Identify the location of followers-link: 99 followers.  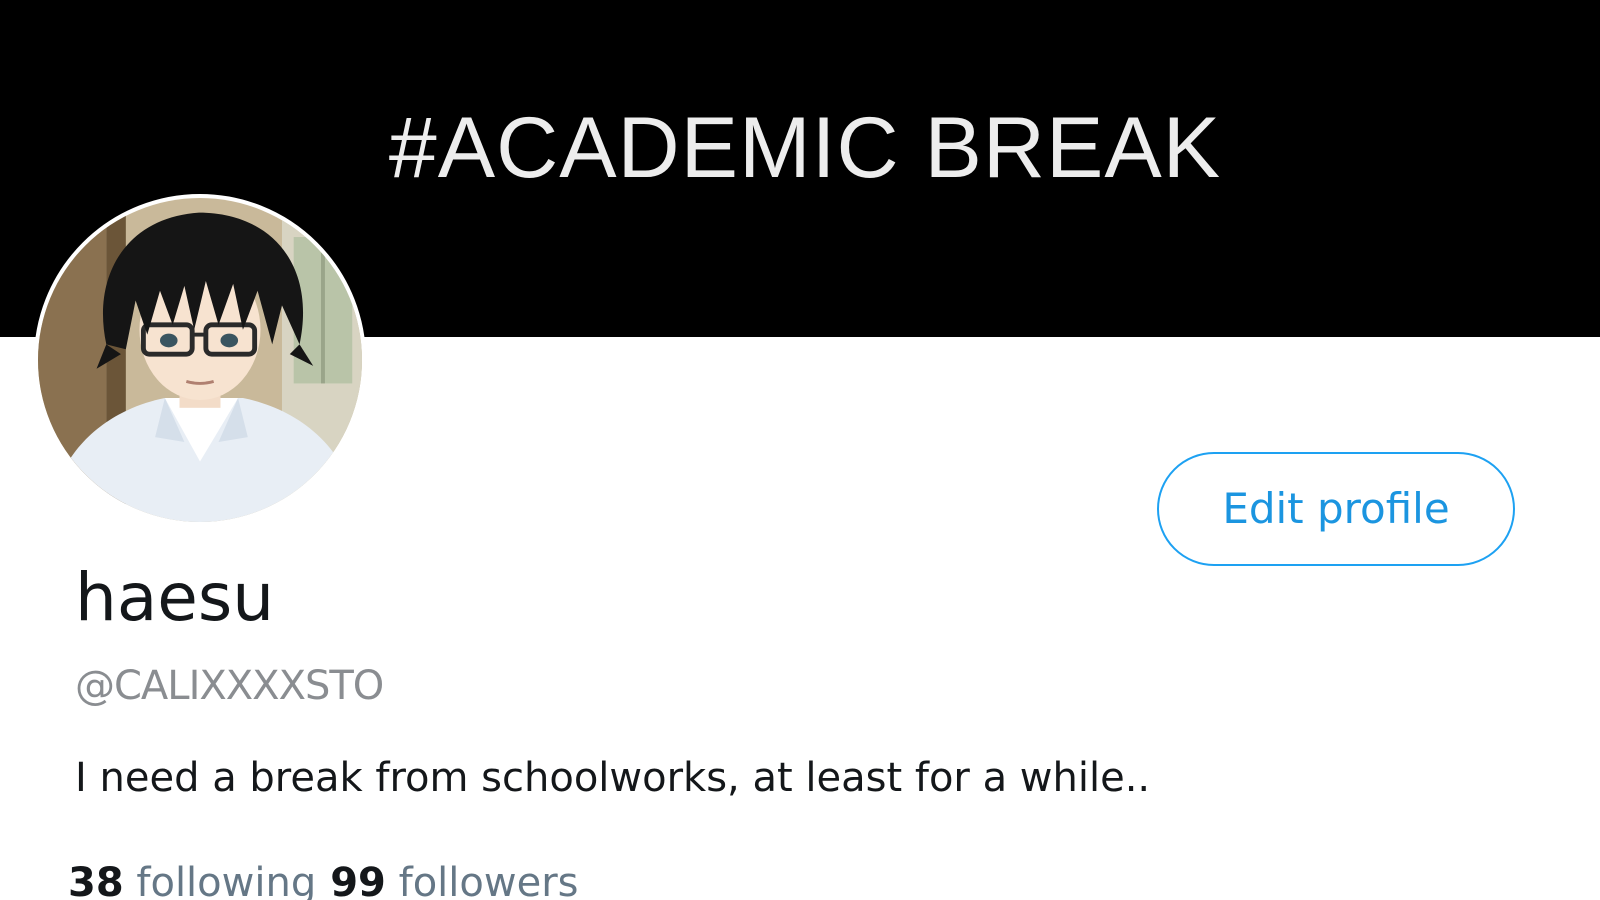
(454, 878).